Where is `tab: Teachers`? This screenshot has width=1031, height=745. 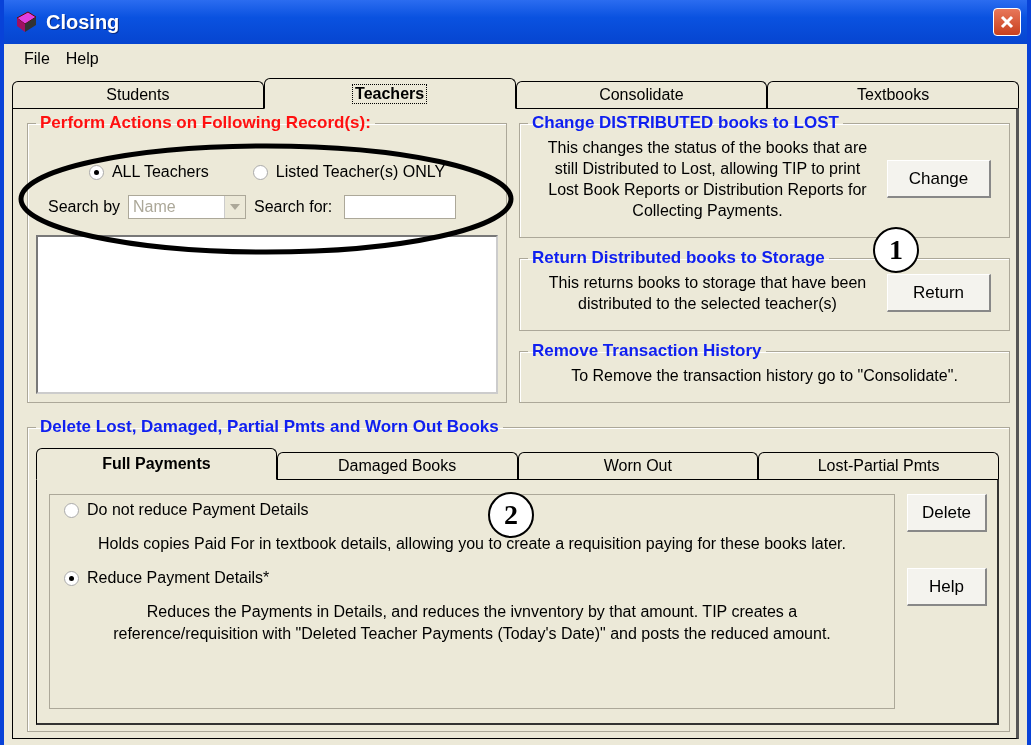
tab: Teachers is located at coordinates (389, 93).